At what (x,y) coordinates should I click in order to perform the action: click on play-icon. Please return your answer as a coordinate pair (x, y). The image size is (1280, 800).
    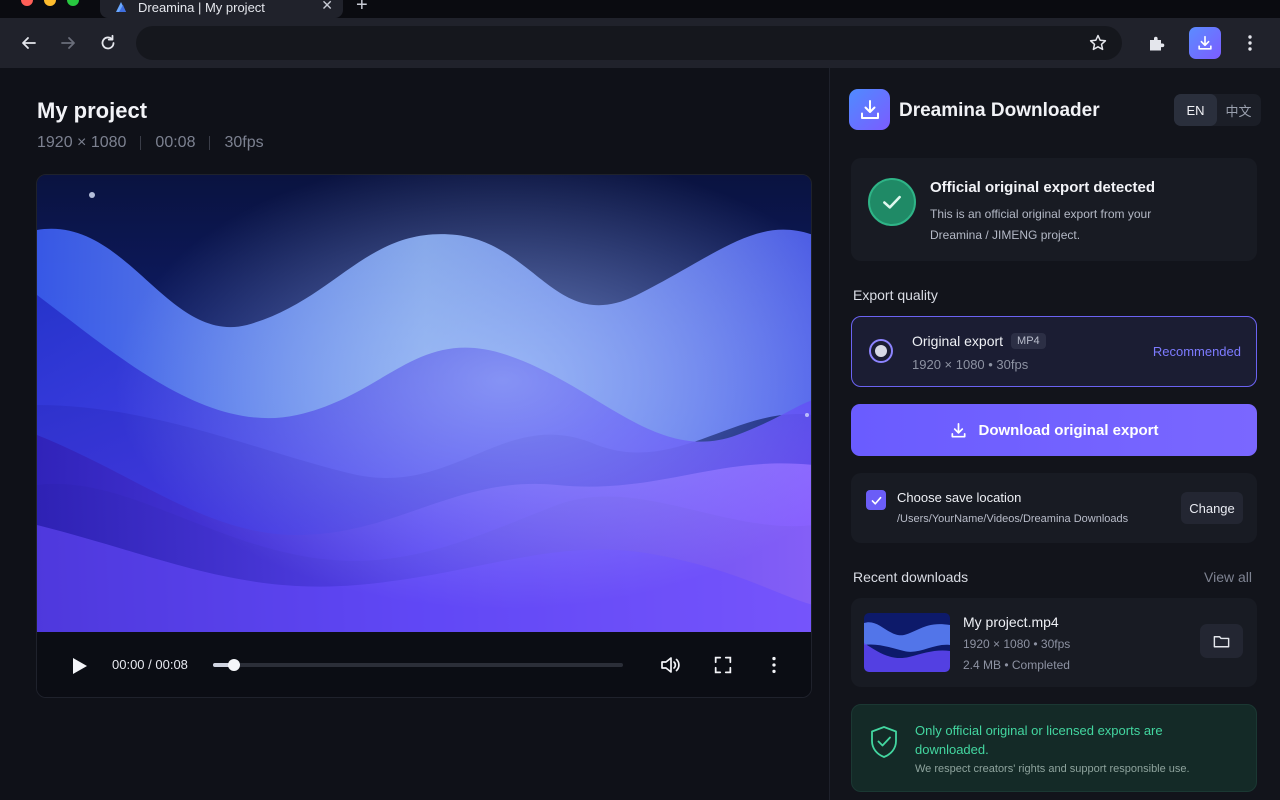
    Looking at the image, I should click on (79, 666).